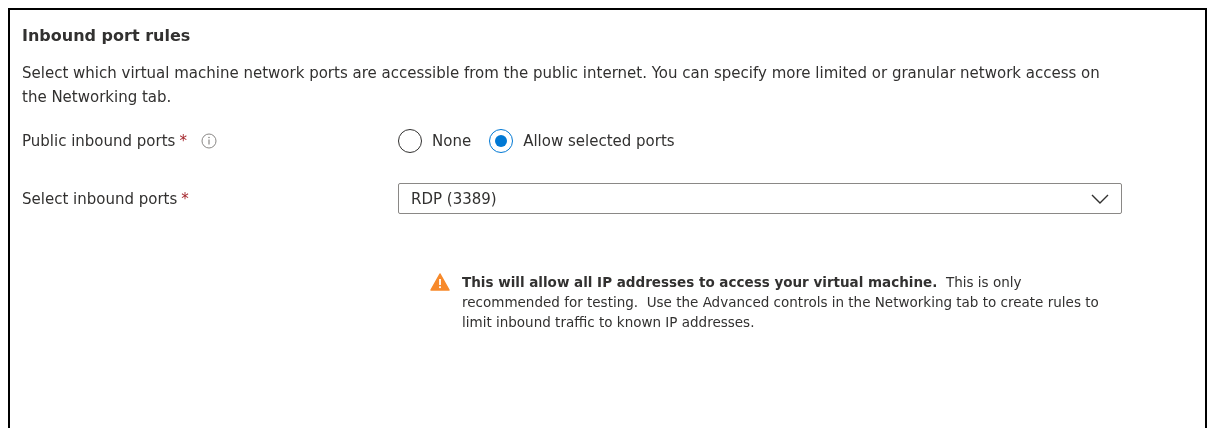 Image resolution: width=1215 pixels, height=428 pixels. I want to click on info-icon, so click(208, 141).